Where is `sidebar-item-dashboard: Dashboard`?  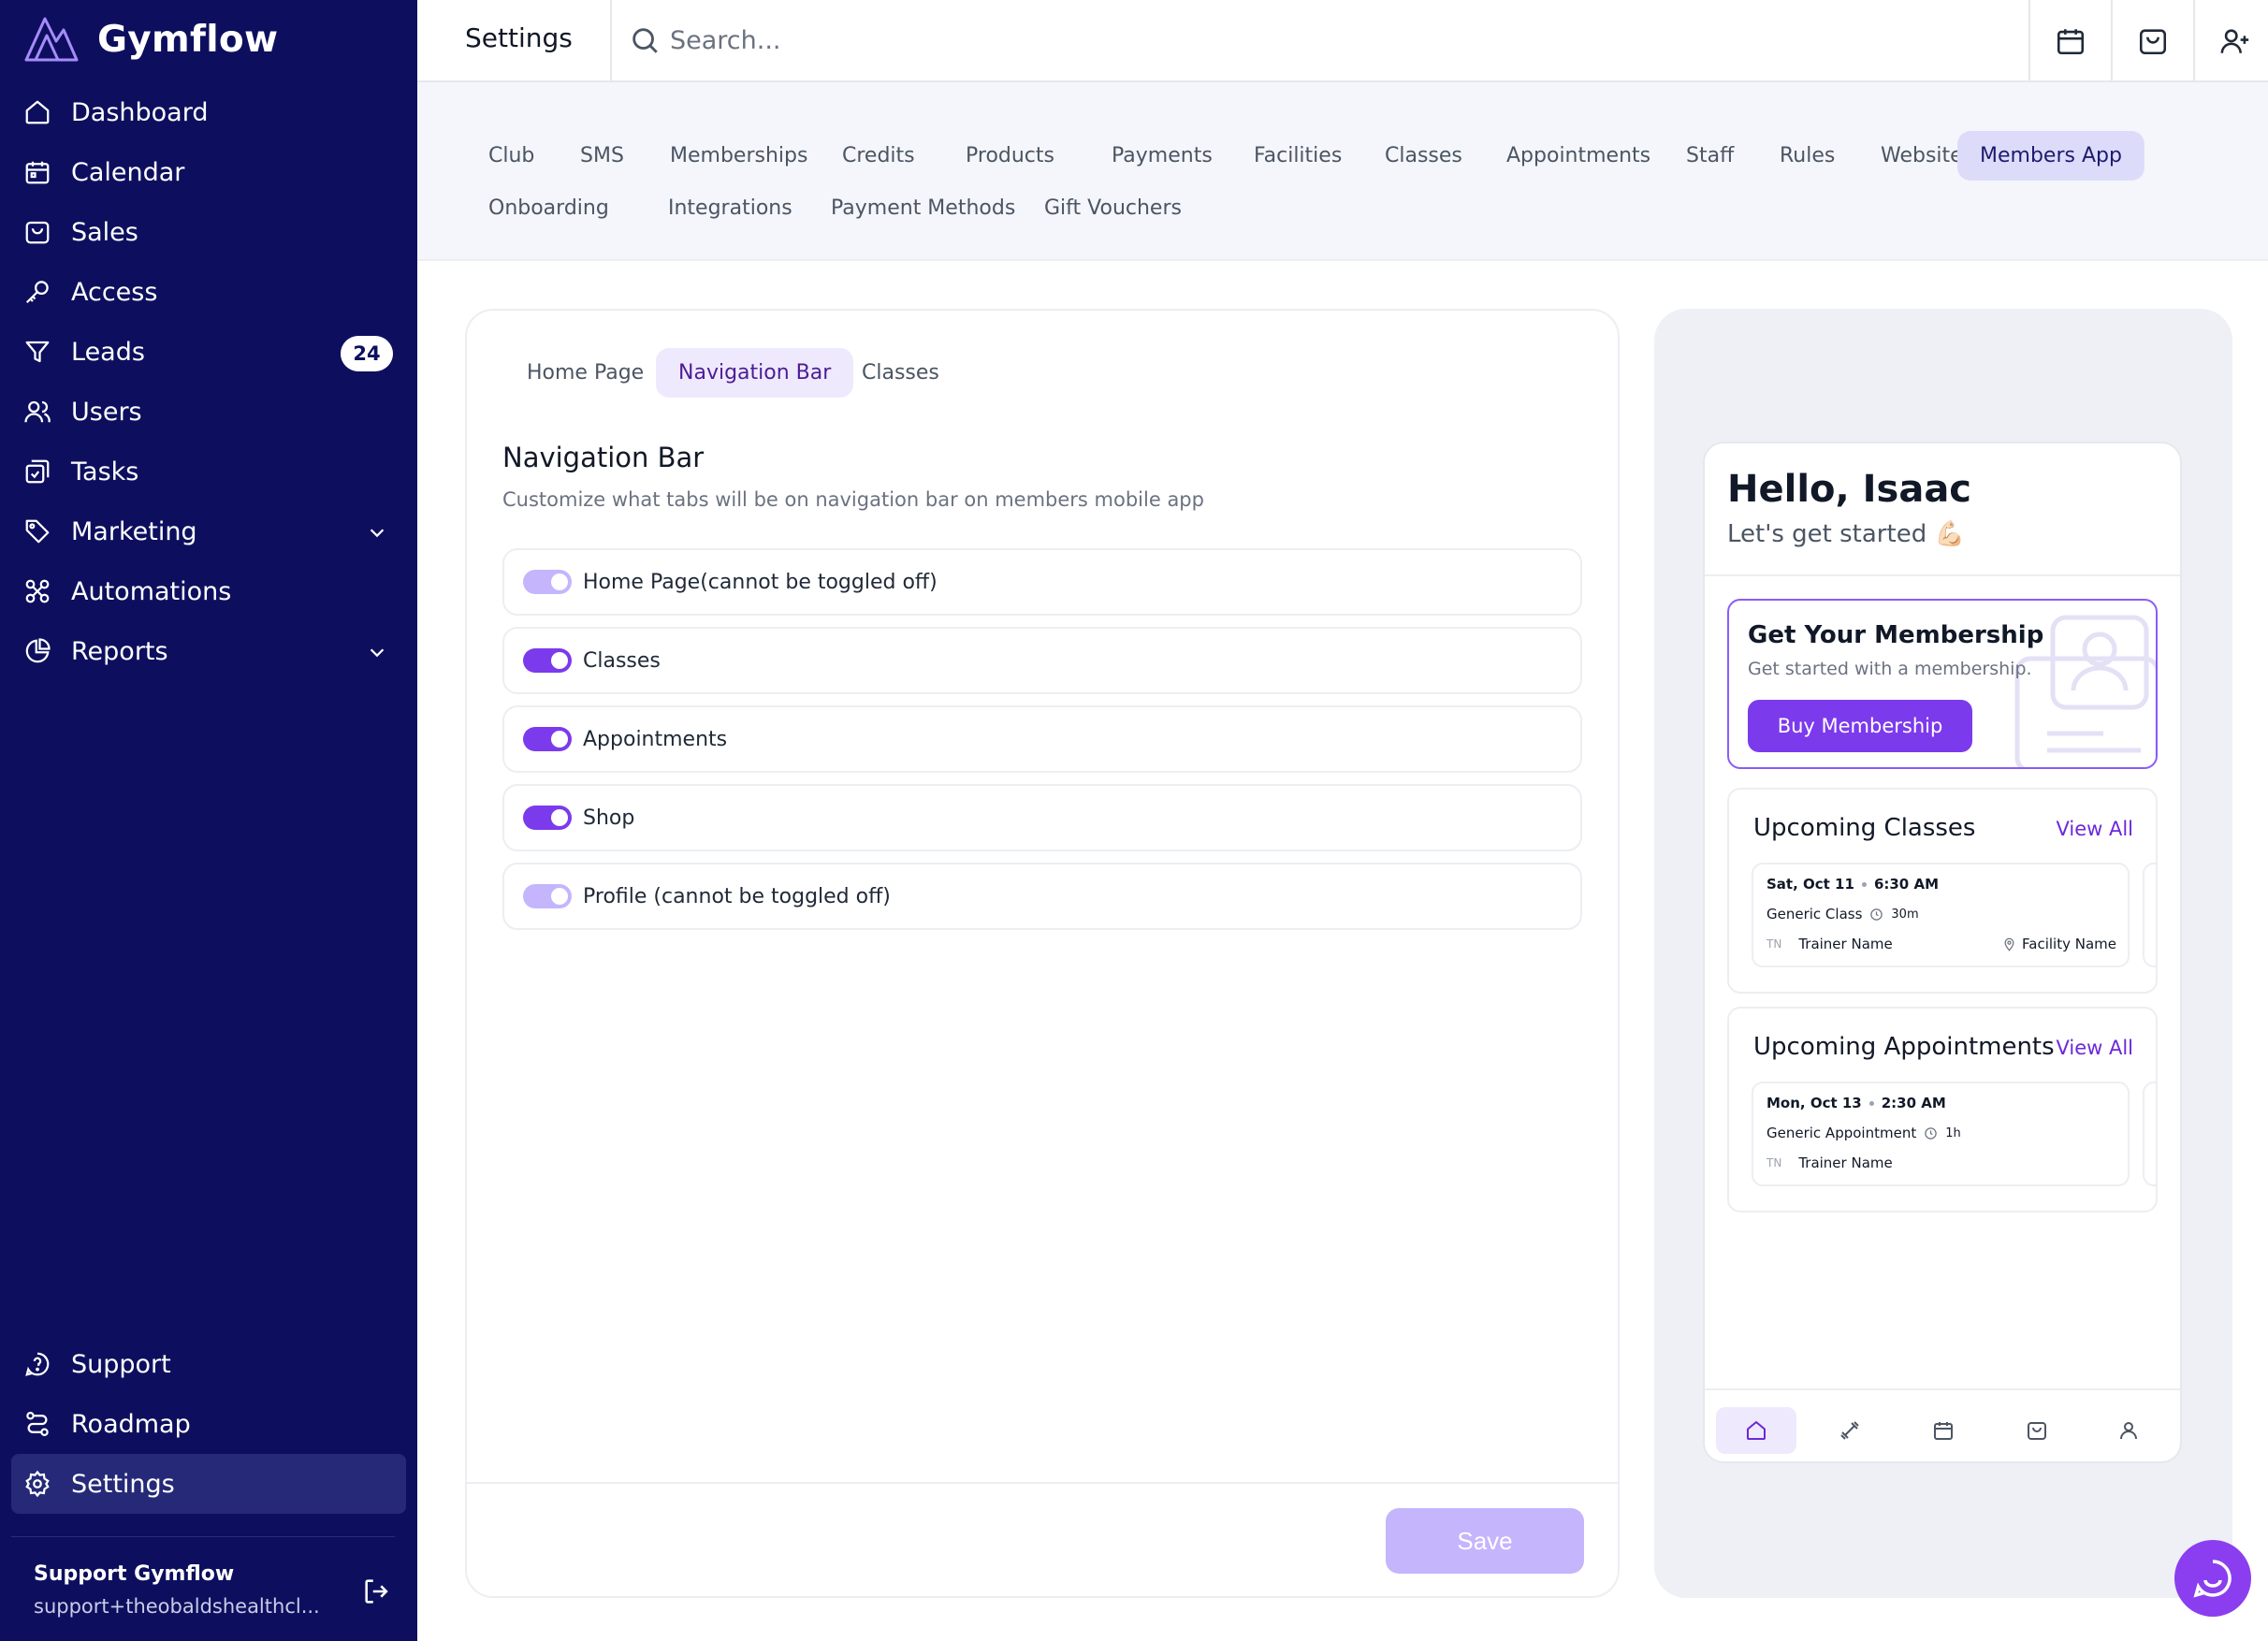
sidebar-item-dashboard: Dashboard is located at coordinates (209, 112).